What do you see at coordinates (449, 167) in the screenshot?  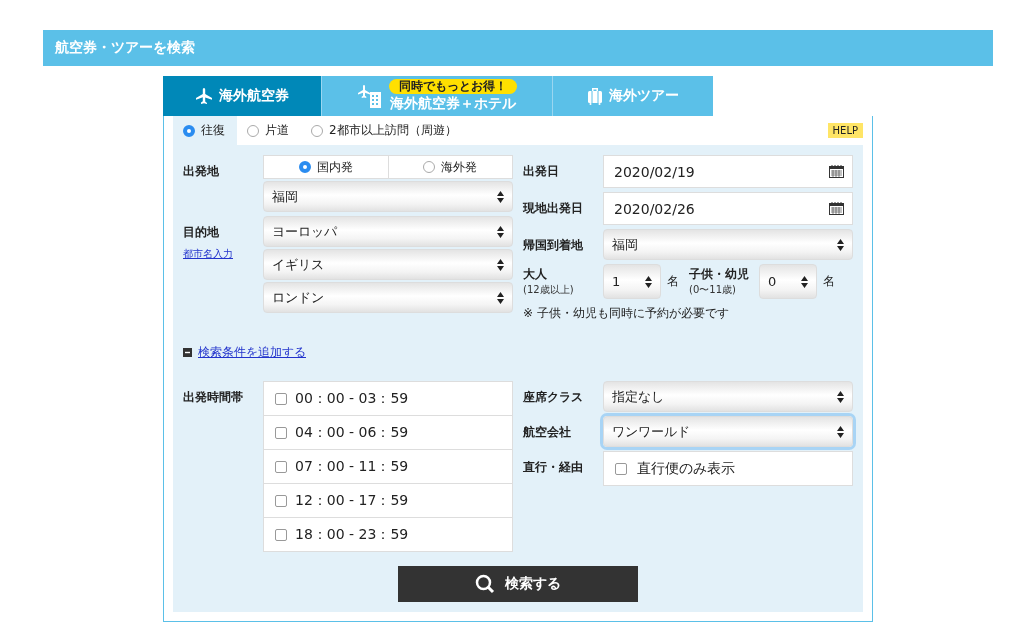 I see `origin-radio: 海外発` at bounding box center [449, 167].